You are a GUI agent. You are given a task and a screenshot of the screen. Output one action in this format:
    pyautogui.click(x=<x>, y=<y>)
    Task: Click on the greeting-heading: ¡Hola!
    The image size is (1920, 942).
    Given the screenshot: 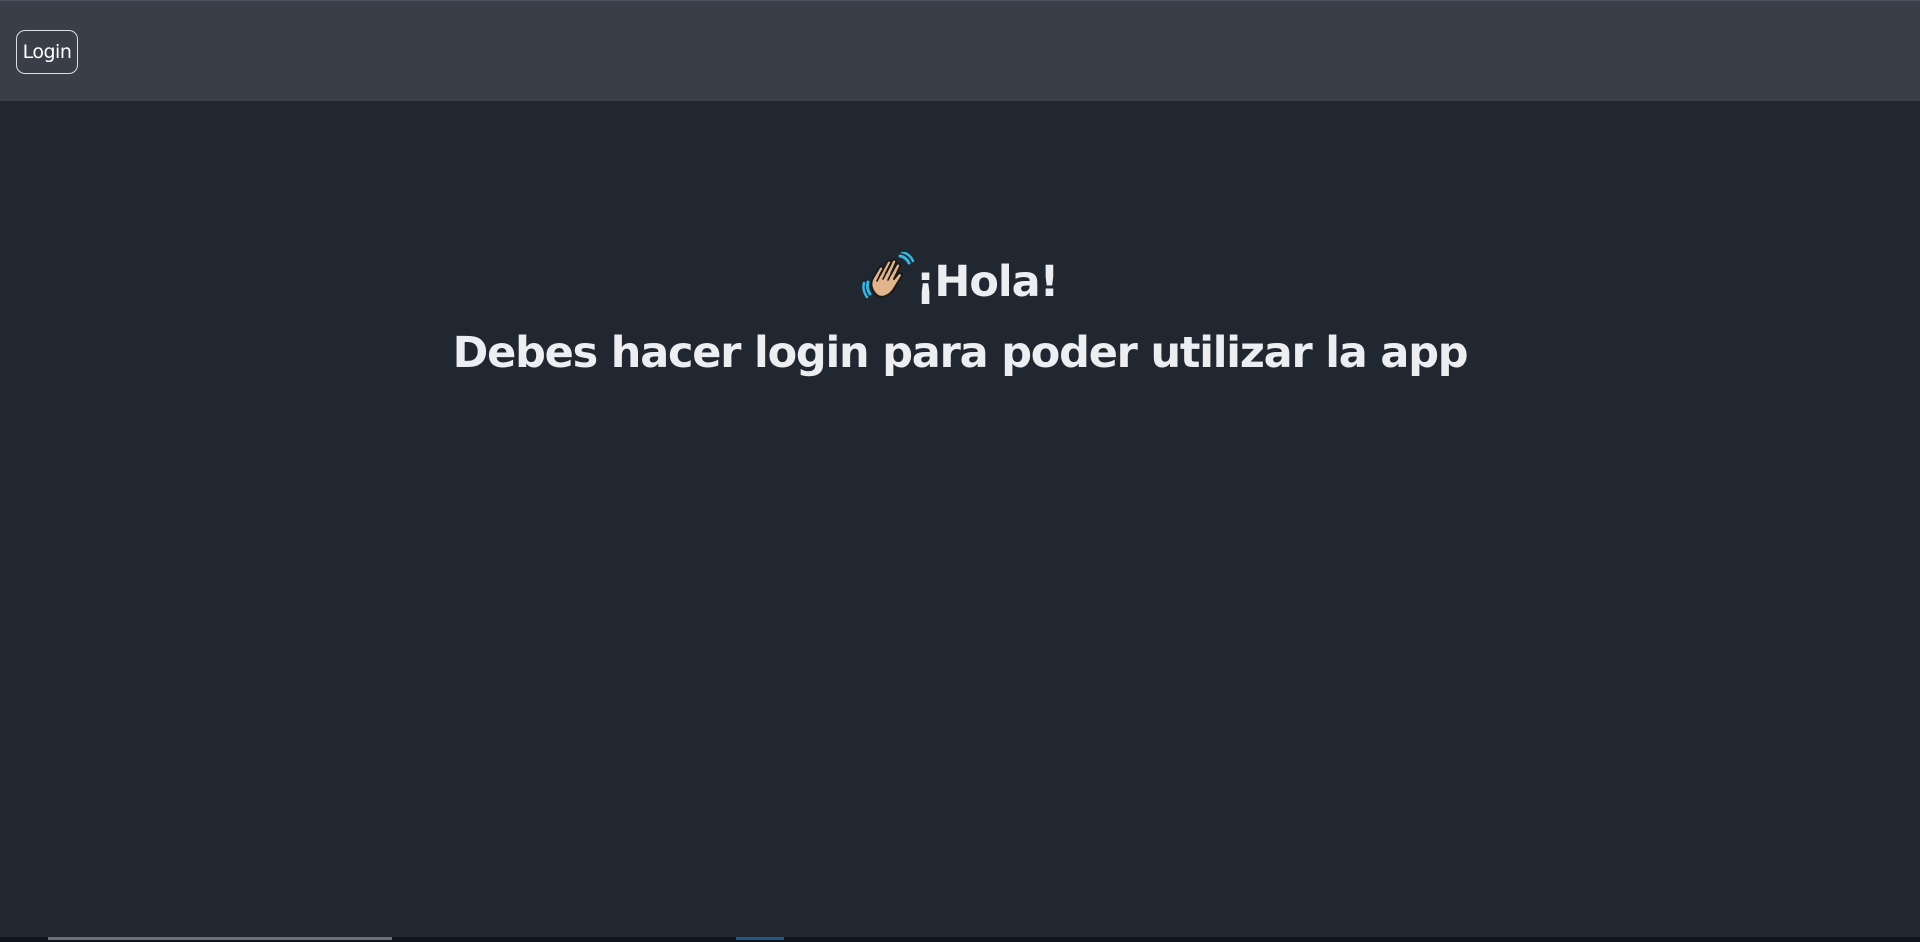 What is the action you would take?
    pyautogui.click(x=960, y=281)
    